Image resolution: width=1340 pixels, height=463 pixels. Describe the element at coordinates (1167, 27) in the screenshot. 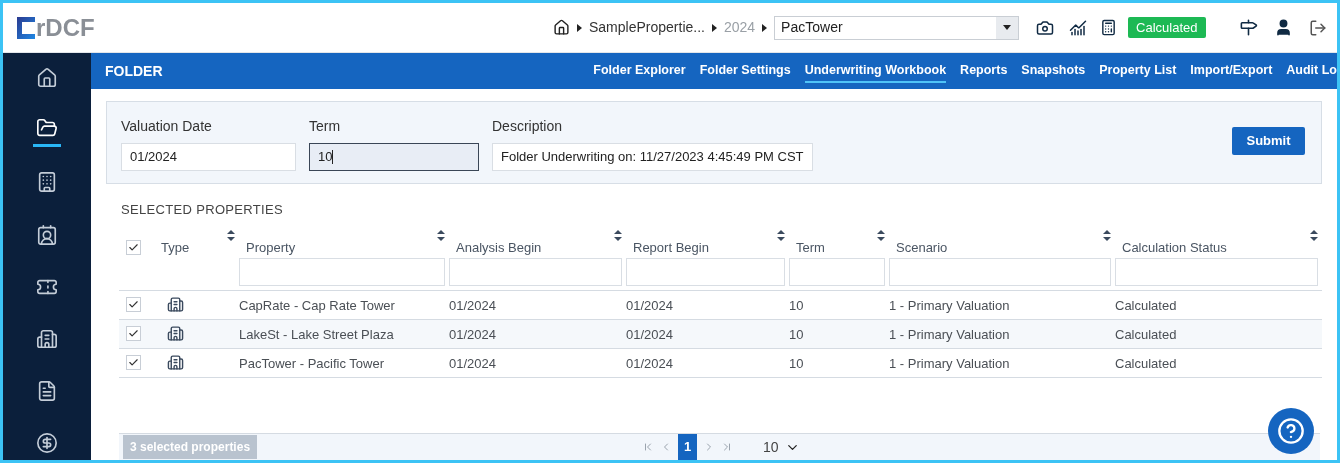

I see `status-badge: Calculated` at that location.